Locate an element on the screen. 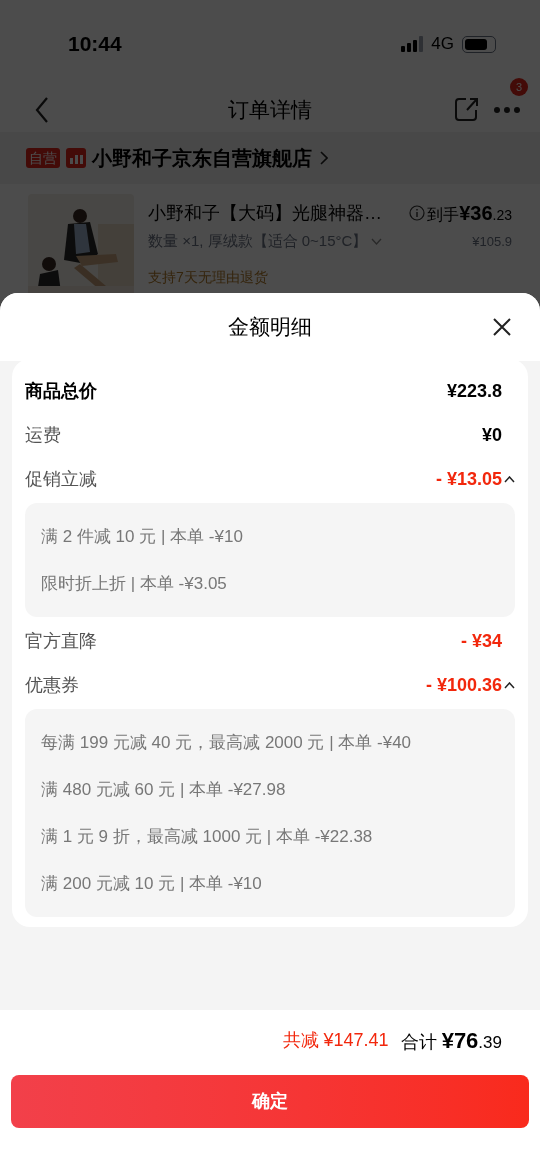 Image resolution: width=540 pixels, height=1174 pixels. store-name: 小野和子京东自营旗舰店 is located at coordinates (202, 158).